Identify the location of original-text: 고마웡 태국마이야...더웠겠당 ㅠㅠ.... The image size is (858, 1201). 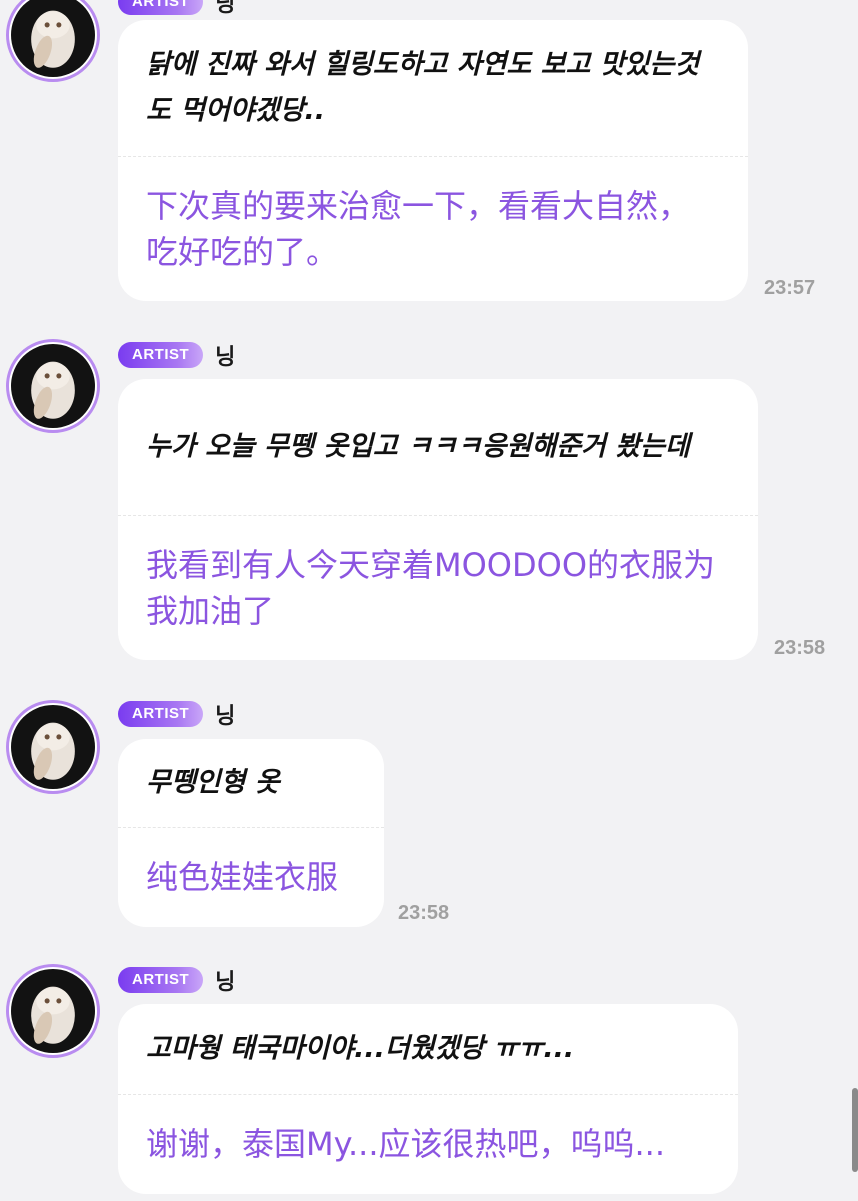
(360, 1048).